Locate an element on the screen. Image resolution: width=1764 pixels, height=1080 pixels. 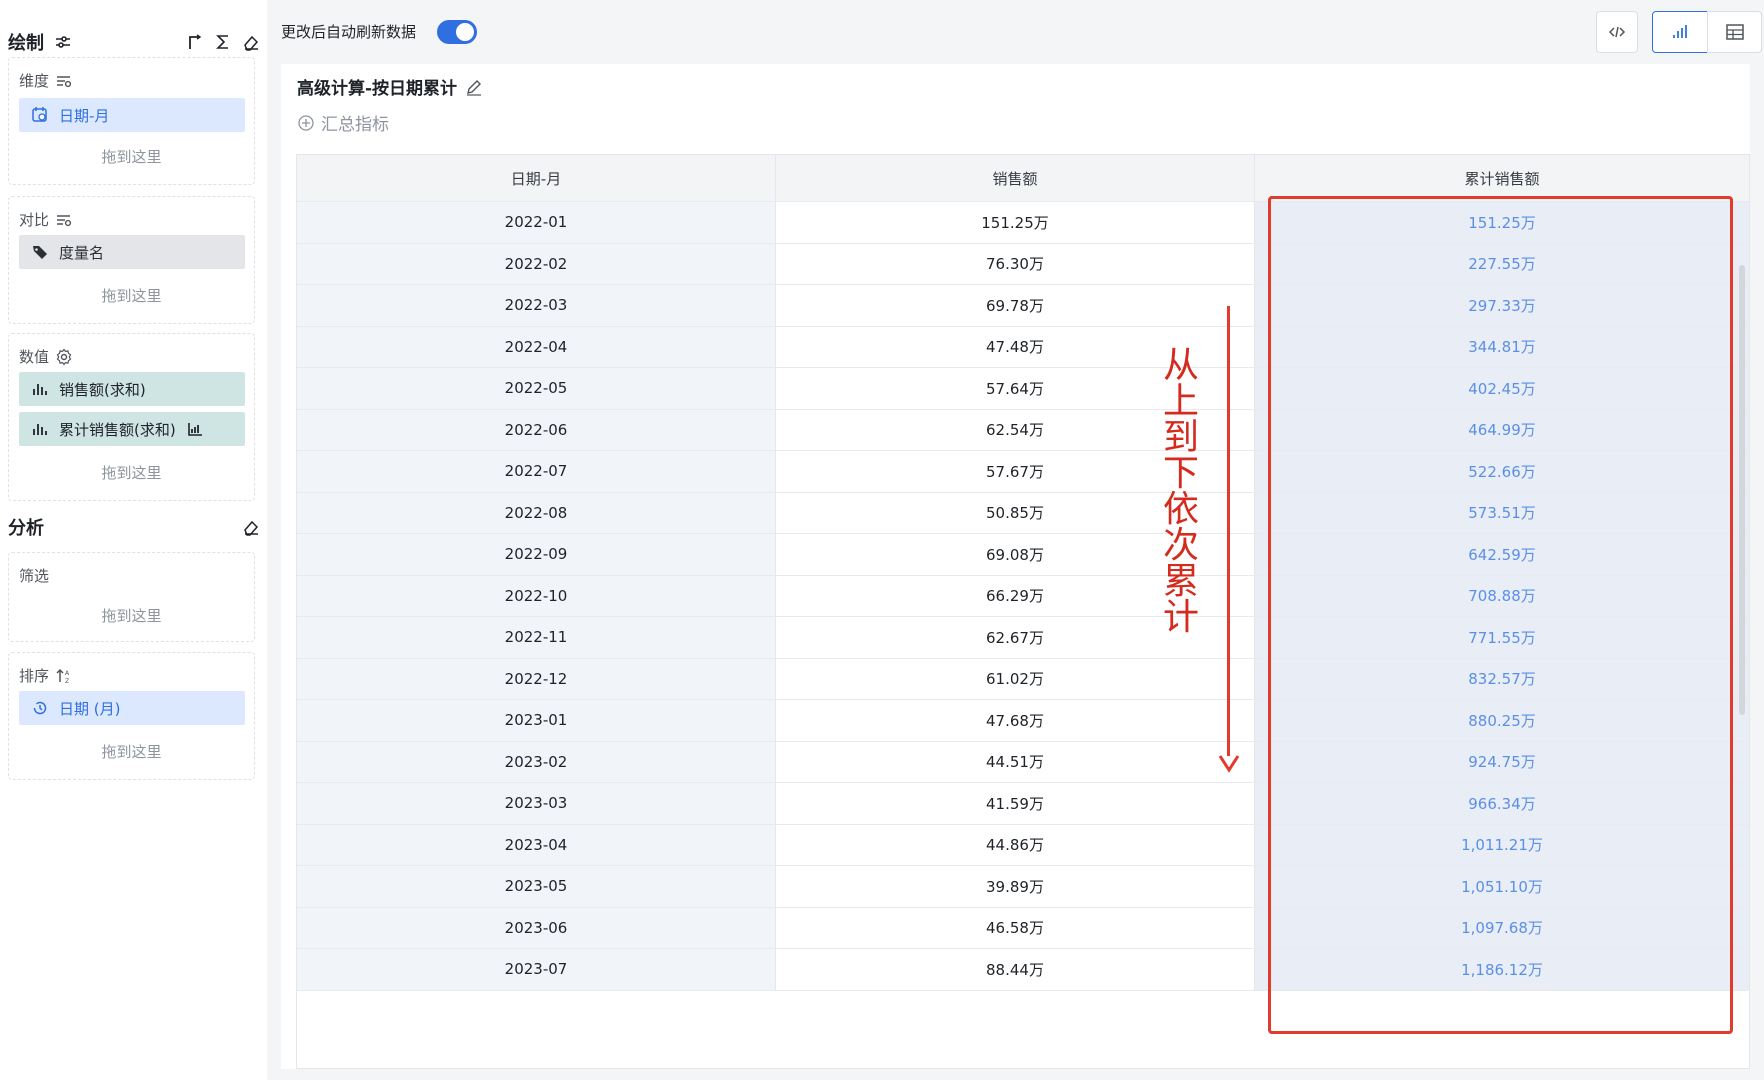
table-row: 2022-08 50.85万 573.51万 is located at coordinates (1023, 513).